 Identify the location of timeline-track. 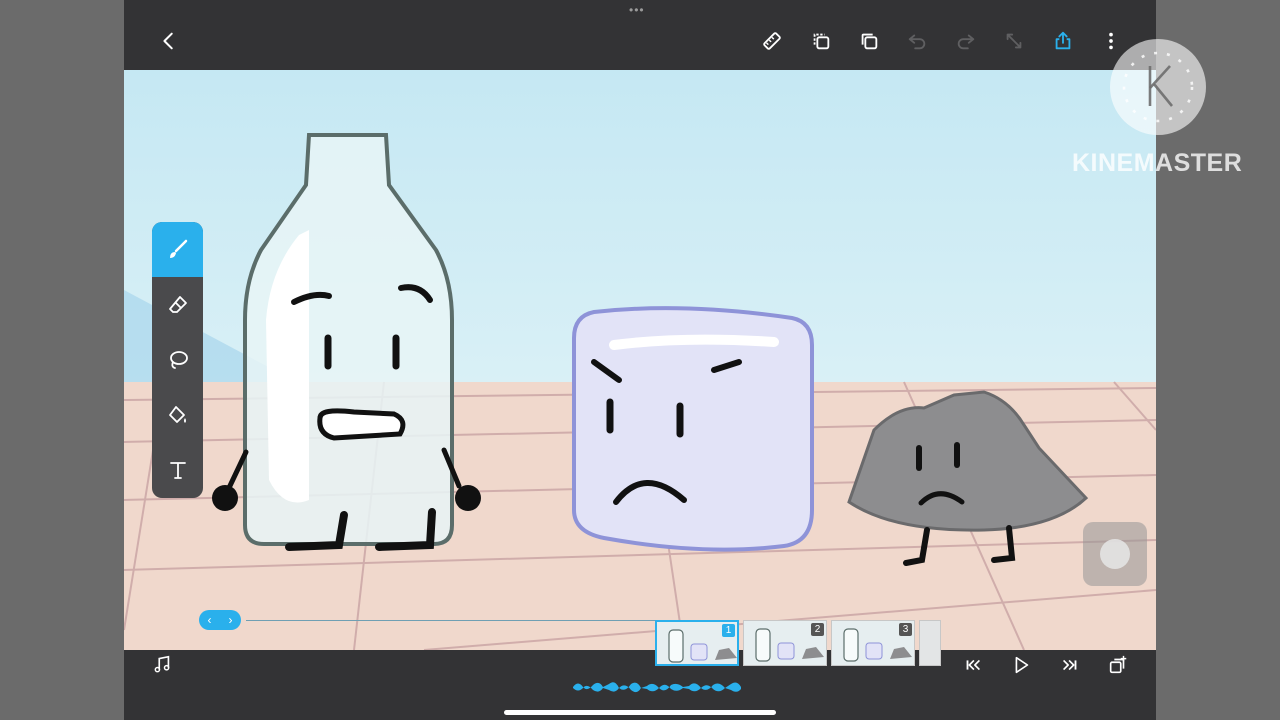
(456, 620).